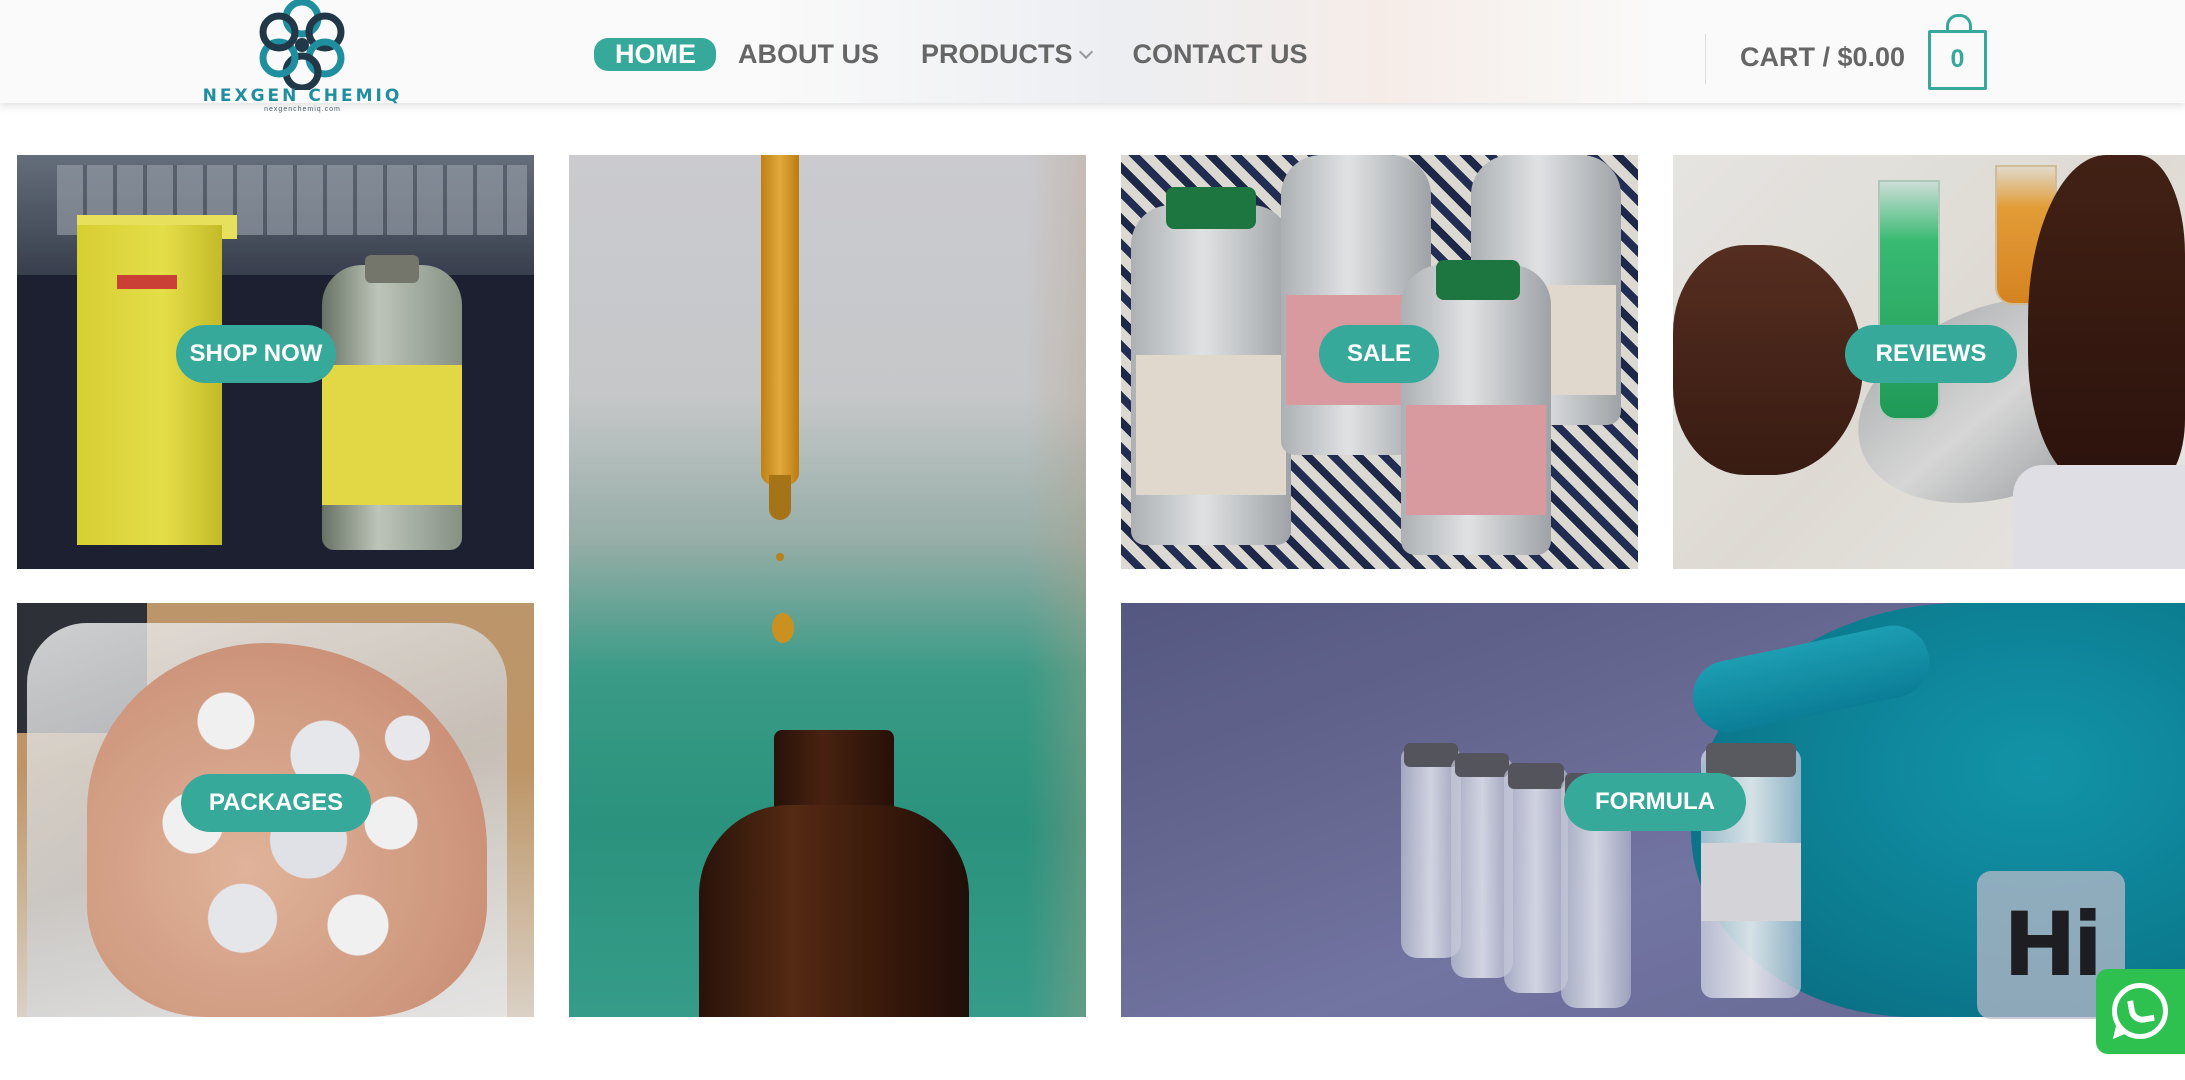 The image size is (2185, 1080). Describe the element at coordinates (1931, 354) in the screenshot. I see `reviews-button: REVIEWS` at that location.